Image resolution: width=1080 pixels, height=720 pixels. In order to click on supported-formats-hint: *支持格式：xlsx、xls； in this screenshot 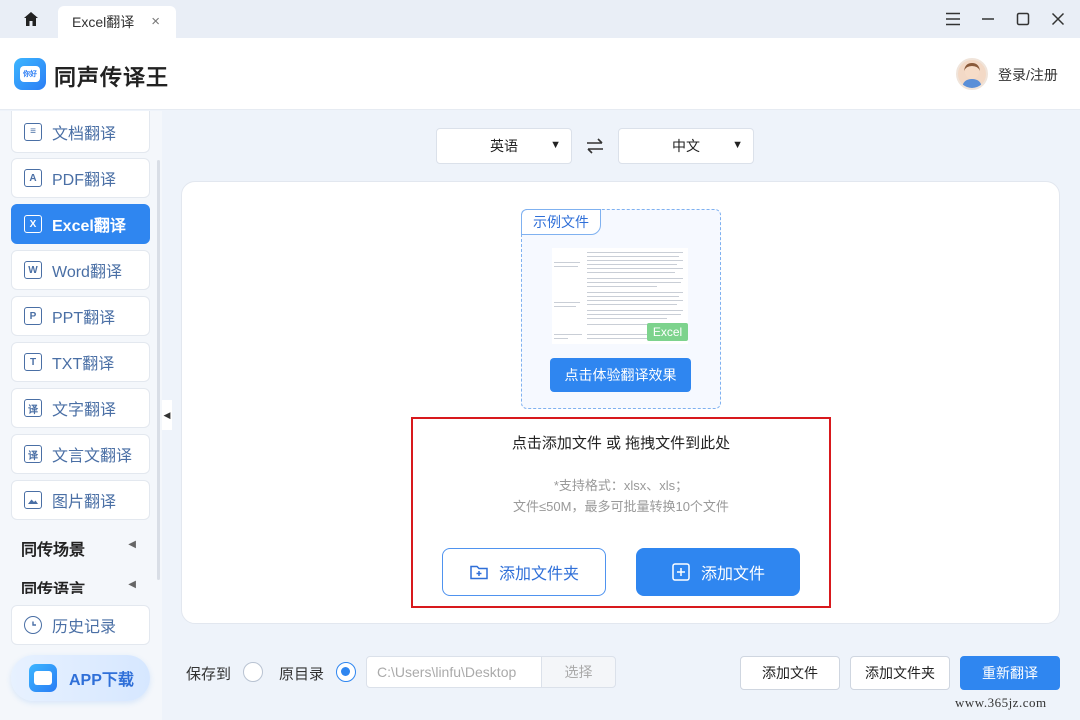, I will do `click(621, 485)`.